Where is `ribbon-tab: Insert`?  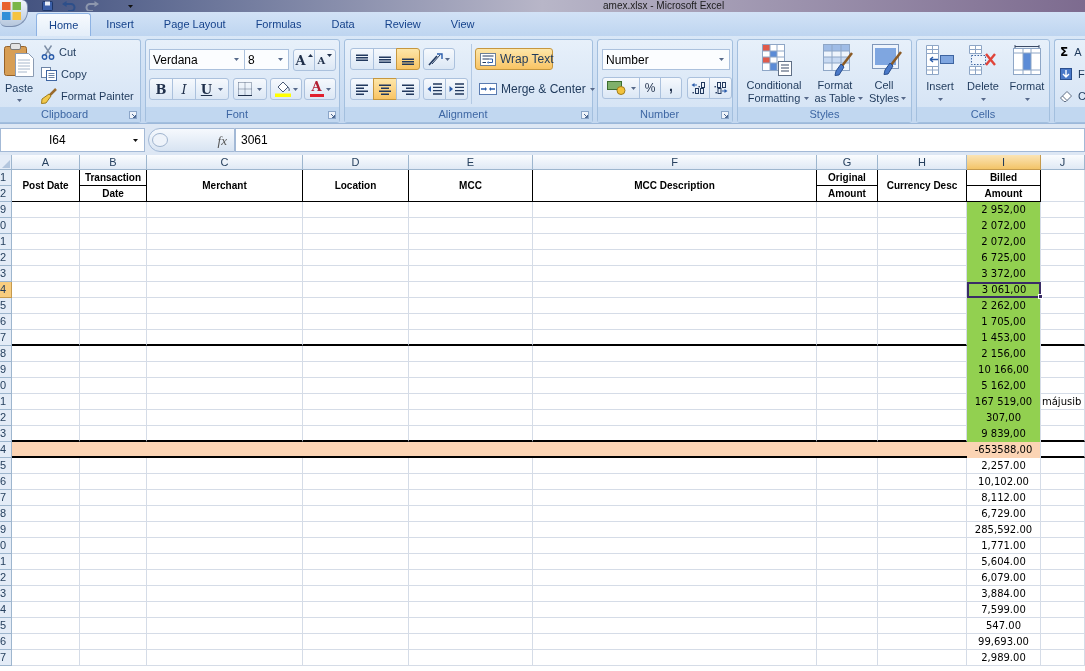 ribbon-tab: Insert is located at coordinates (120, 24).